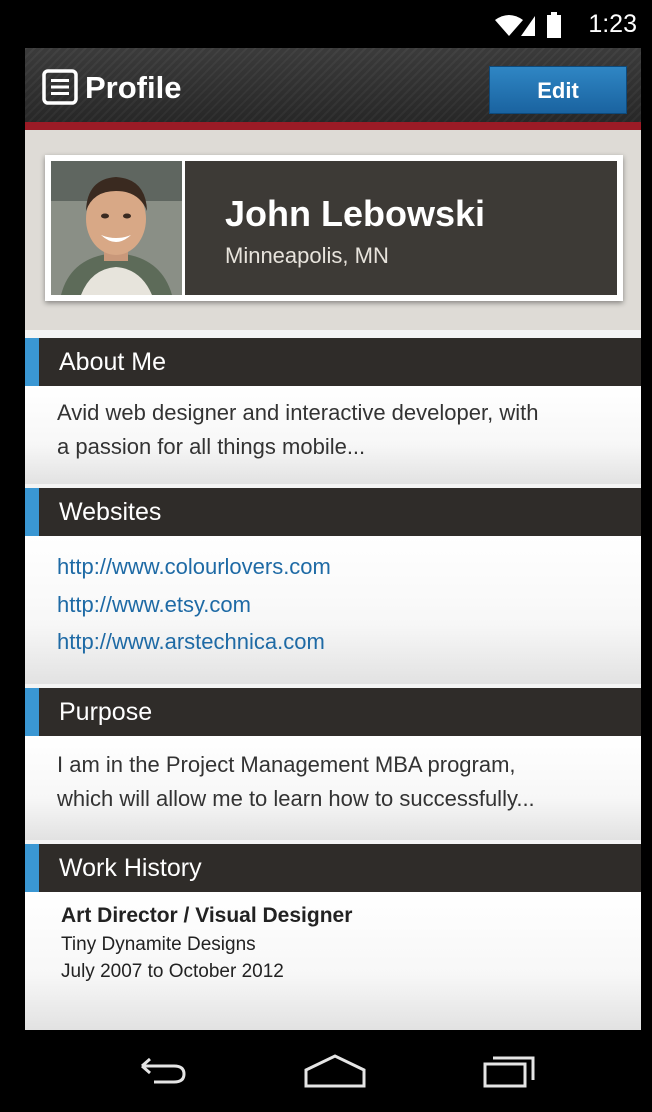 This screenshot has width=652, height=1112. Describe the element at coordinates (158, 944) in the screenshot. I see `company-name: Tiny Dynamite Designs` at that location.